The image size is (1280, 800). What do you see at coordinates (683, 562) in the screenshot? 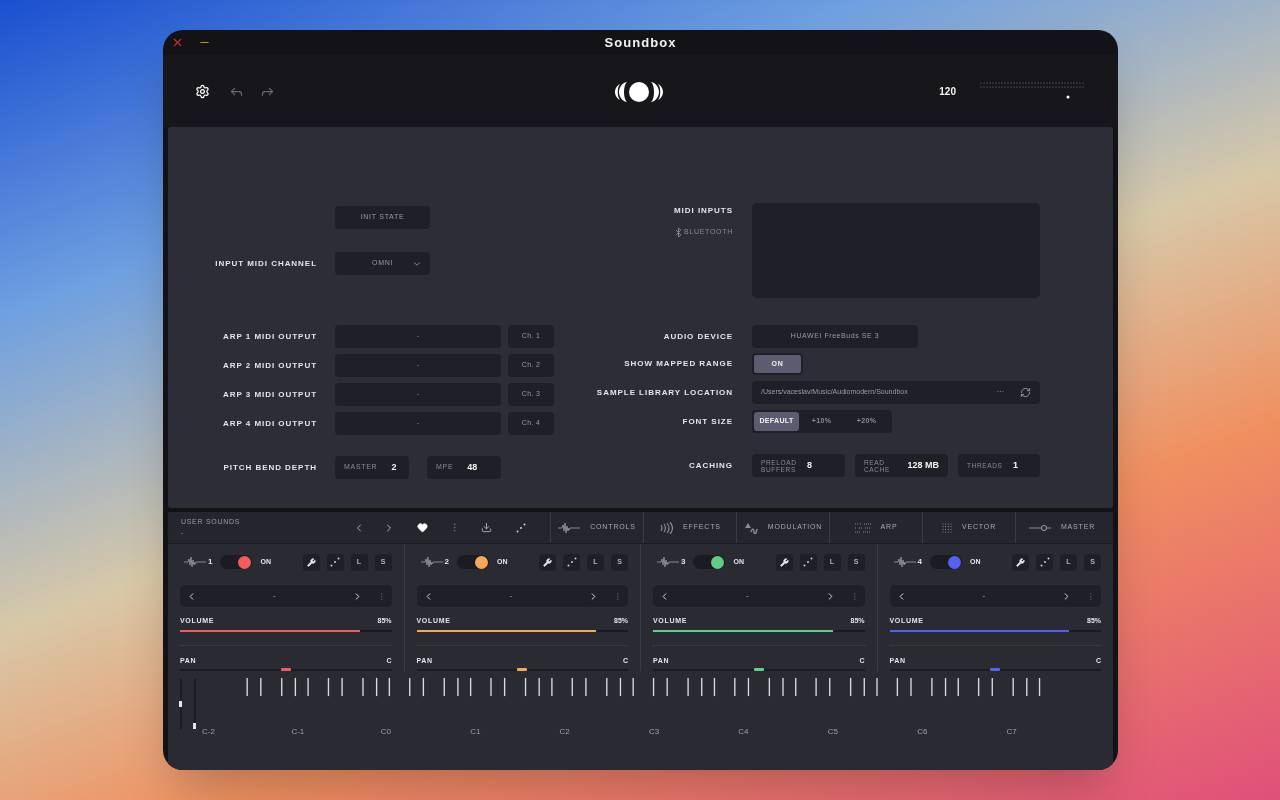
I see `channel-number: 3` at bounding box center [683, 562].